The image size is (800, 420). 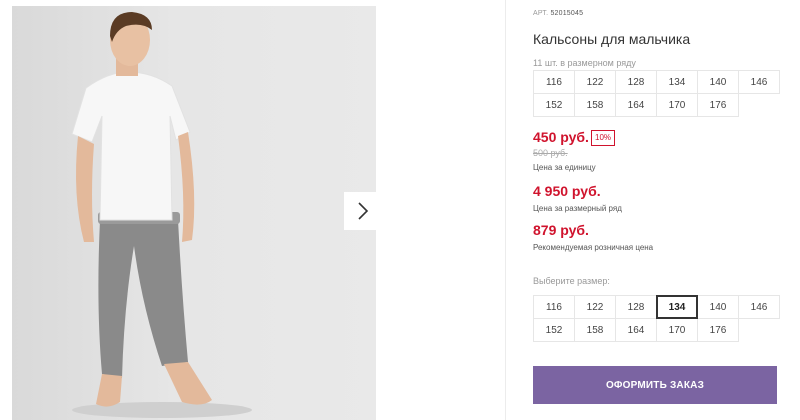 I want to click on gallery-next-button, so click(x=363, y=211).